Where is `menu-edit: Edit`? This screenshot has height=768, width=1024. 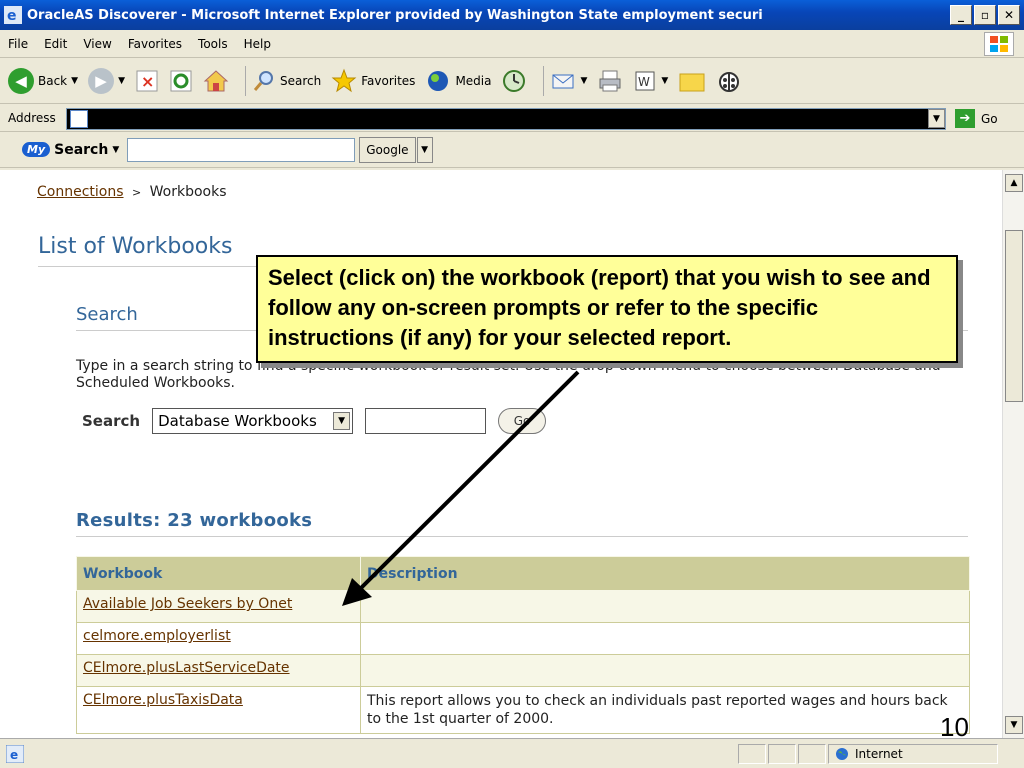 menu-edit: Edit is located at coordinates (55, 44).